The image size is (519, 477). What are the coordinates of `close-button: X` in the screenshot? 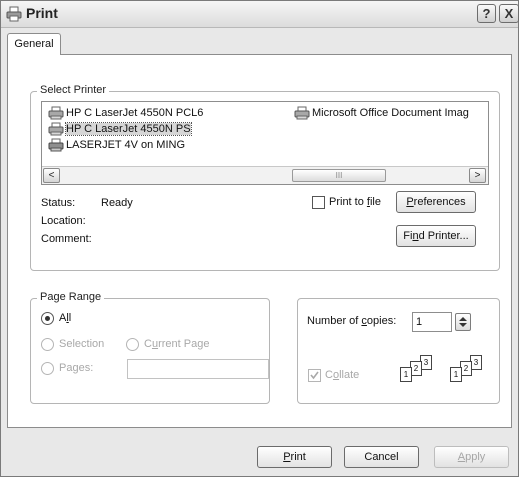 It's located at (509, 13).